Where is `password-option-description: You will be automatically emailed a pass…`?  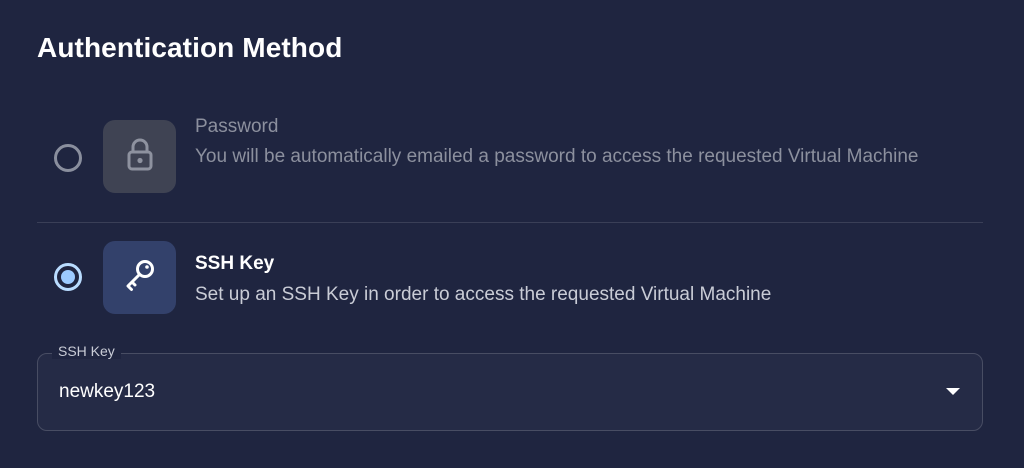
password-option-description: You will be automatically emailed a pass… is located at coordinates (557, 156).